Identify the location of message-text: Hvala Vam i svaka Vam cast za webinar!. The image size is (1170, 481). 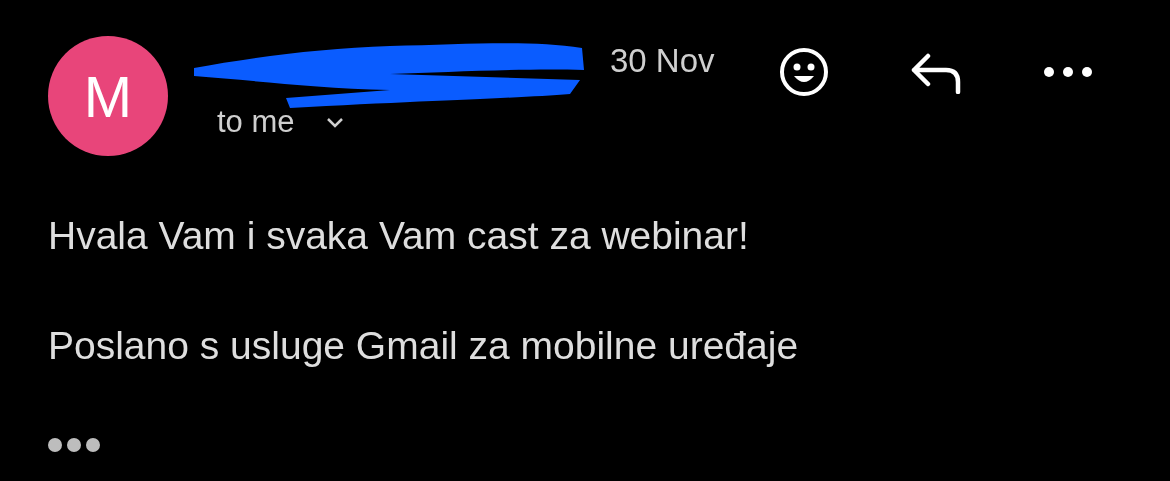
(399, 236).